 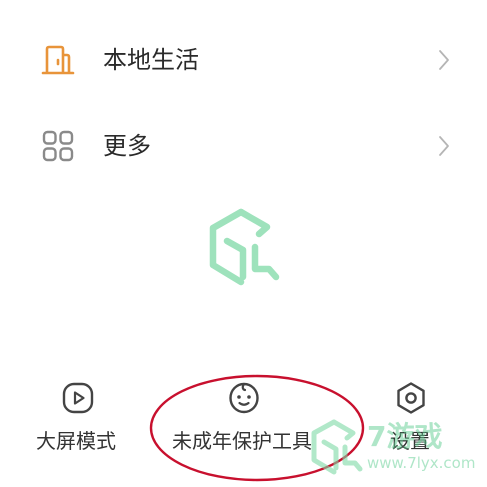 What do you see at coordinates (244, 398) in the screenshot?
I see `baby-face-icon` at bounding box center [244, 398].